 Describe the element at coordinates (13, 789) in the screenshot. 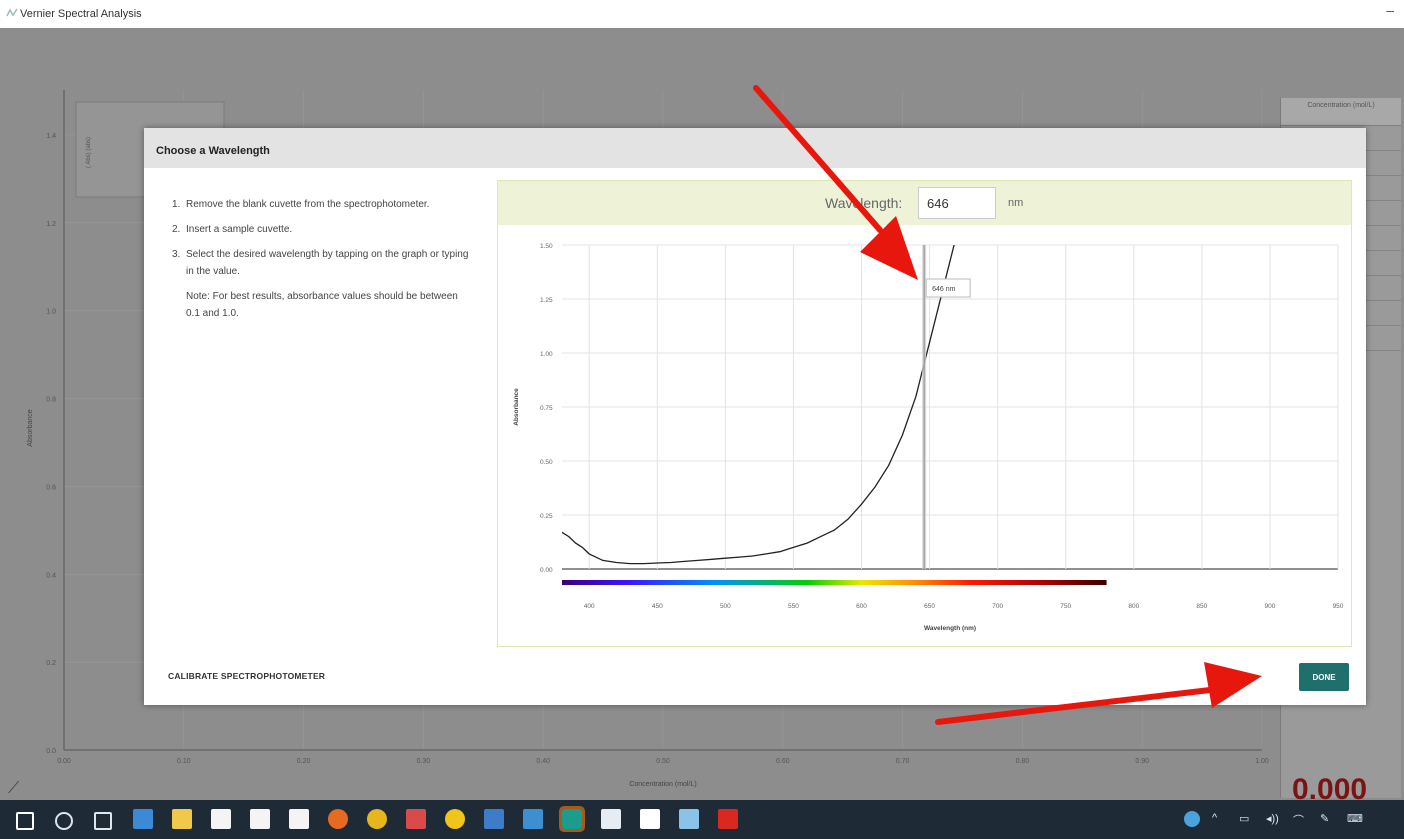

I see `graph-options-icon: ⟋` at that location.